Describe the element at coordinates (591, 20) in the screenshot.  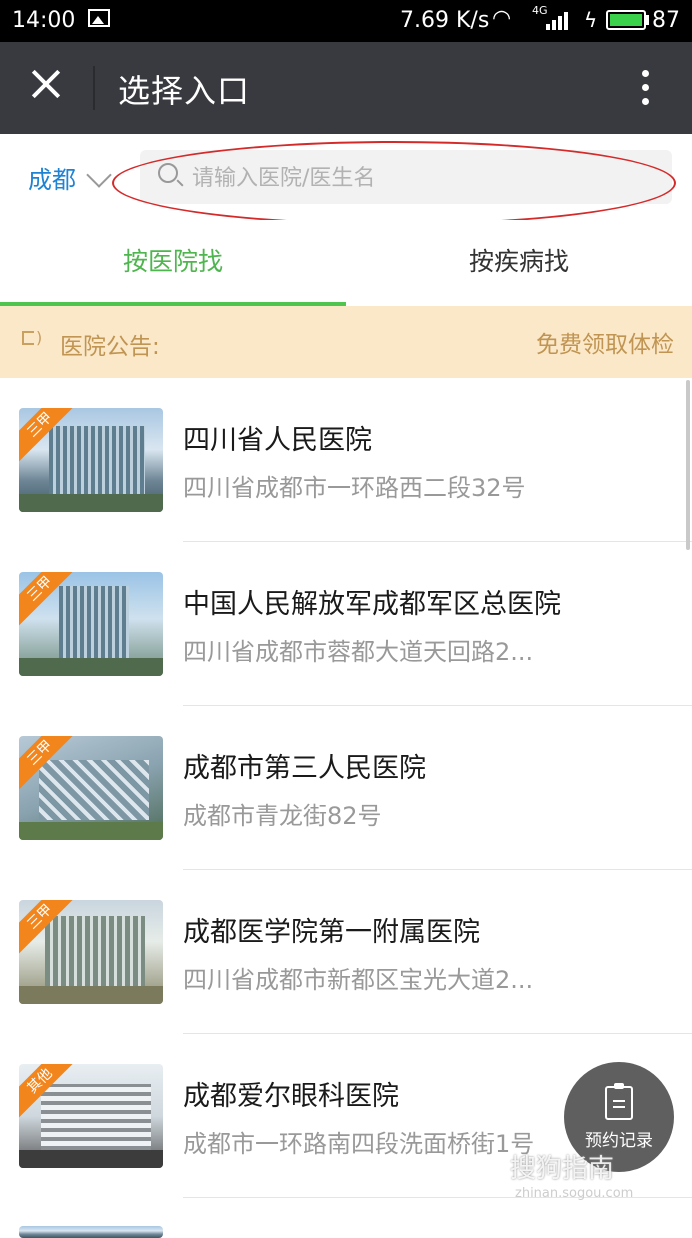
I see `charging-icon: ϟ` at that location.